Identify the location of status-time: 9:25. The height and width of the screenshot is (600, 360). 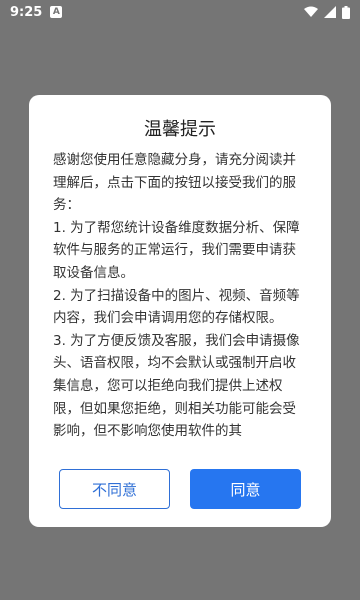
(26, 12).